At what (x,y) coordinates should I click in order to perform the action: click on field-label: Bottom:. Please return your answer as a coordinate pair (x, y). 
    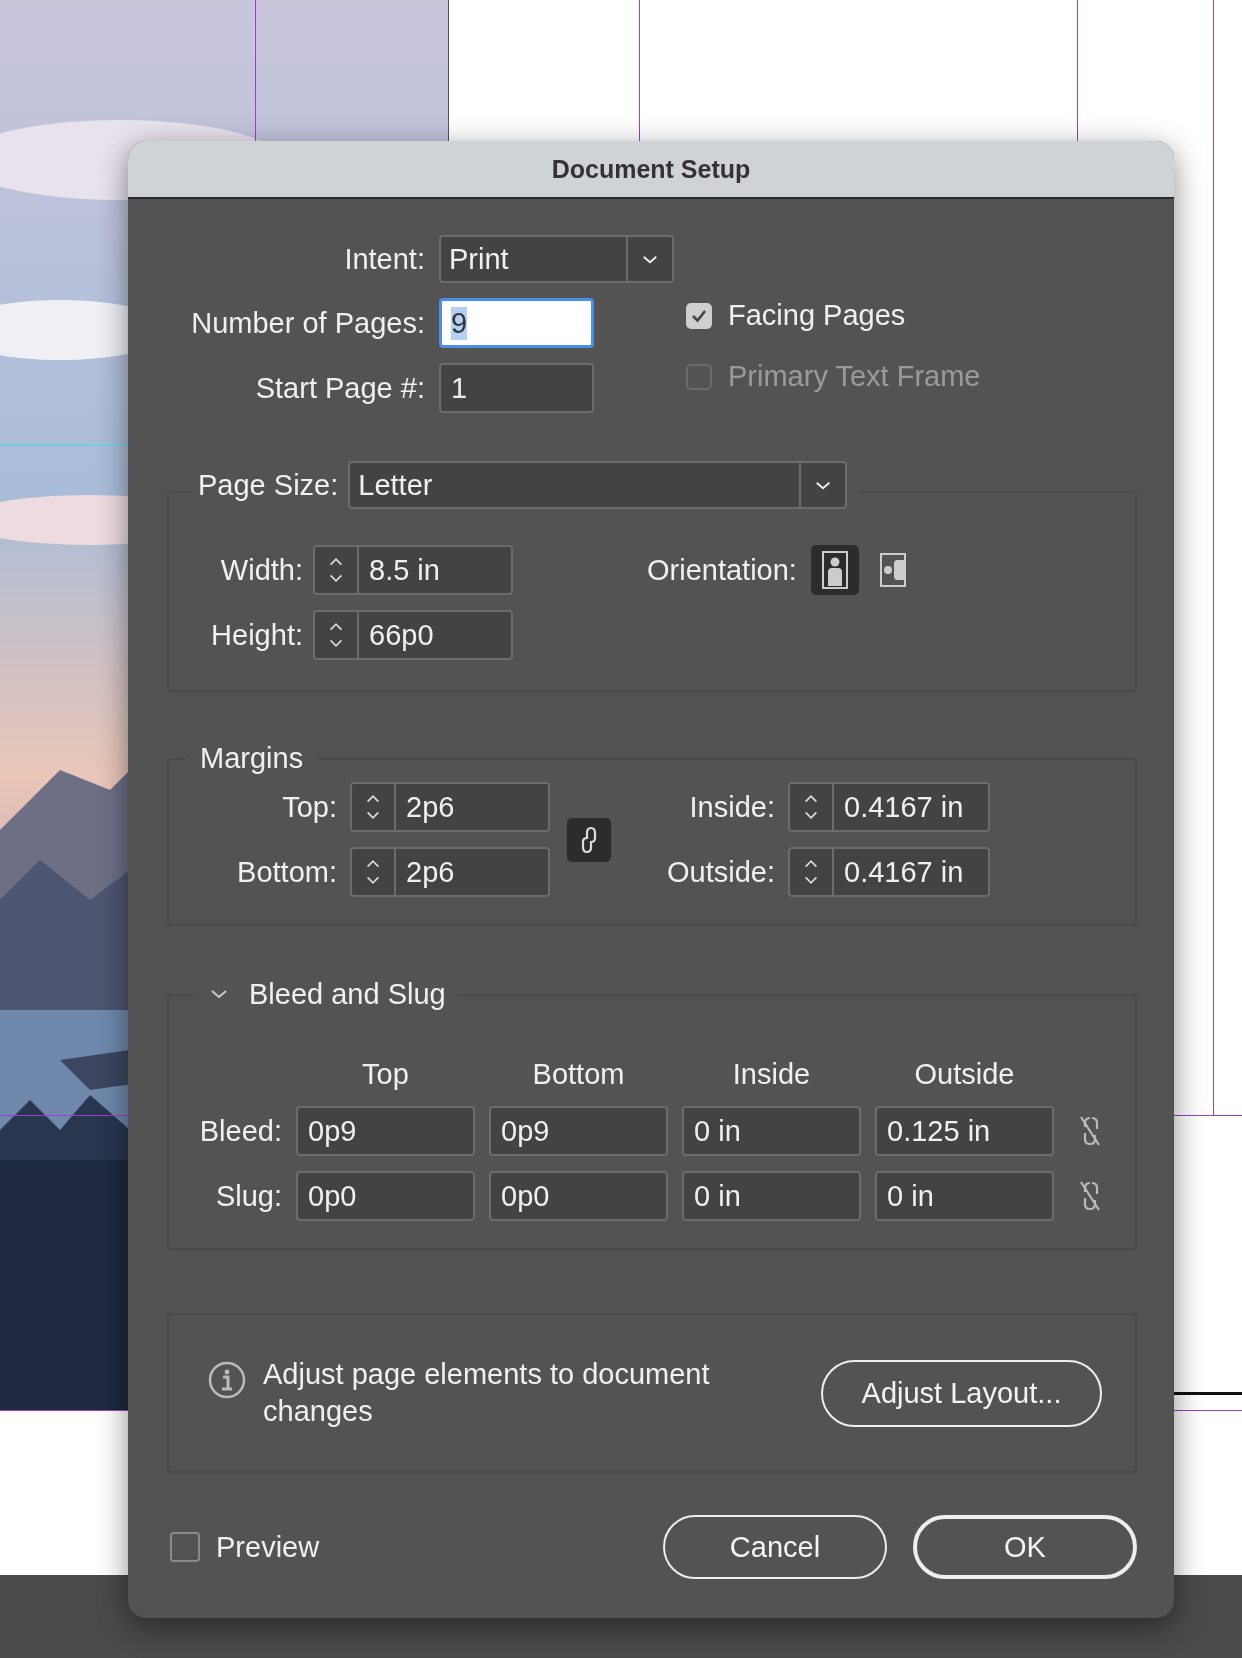
    Looking at the image, I should click on (286, 872).